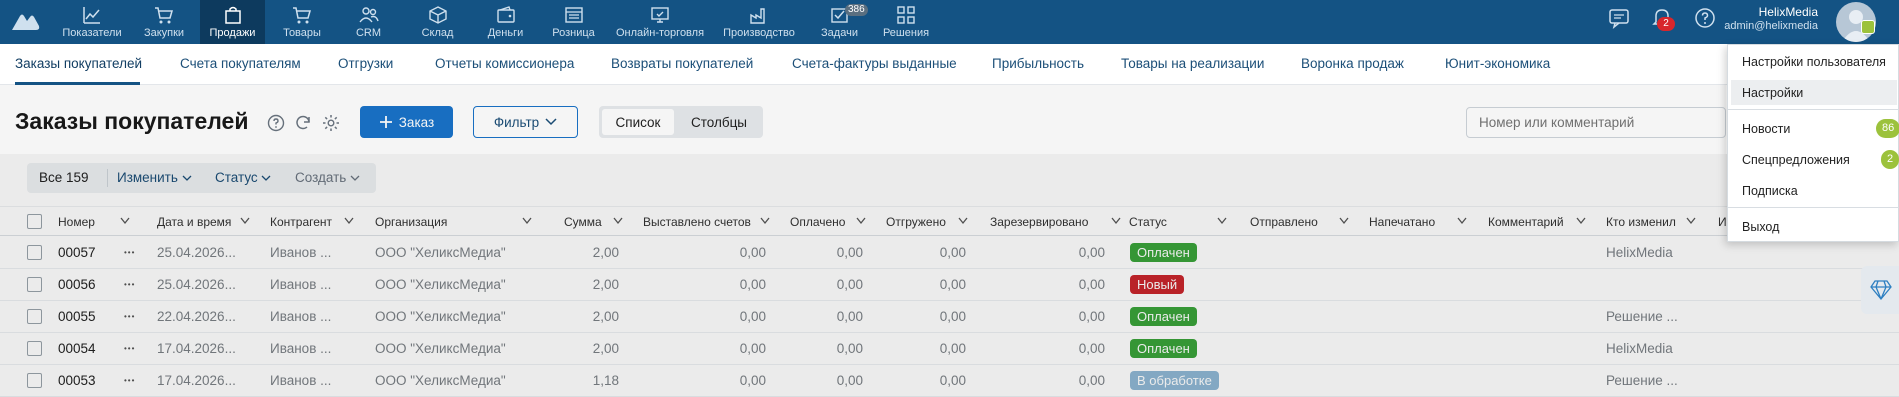  Describe the element at coordinates (301, 222) in the screenshot. I see `column-header-counterparty: Контрагент` at that location.